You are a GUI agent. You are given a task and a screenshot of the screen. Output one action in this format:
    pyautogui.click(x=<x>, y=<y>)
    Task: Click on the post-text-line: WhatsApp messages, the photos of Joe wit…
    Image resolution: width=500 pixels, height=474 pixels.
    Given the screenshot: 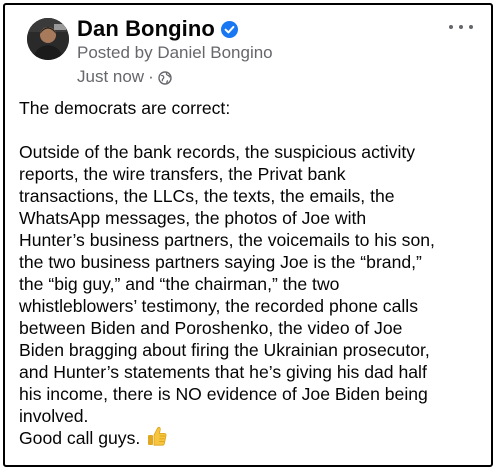 What is the action you would take?
    pyautogui.click(x=193, y=218)
    